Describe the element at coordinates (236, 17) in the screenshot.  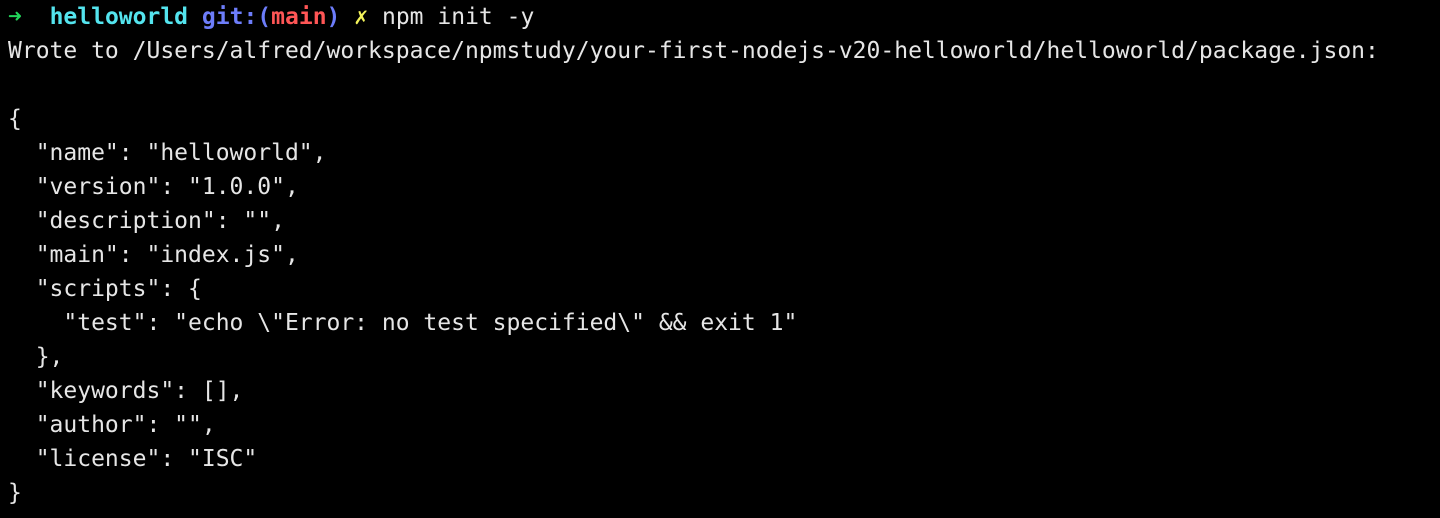
I see `prompt-git-prefix: git:(` at that location.